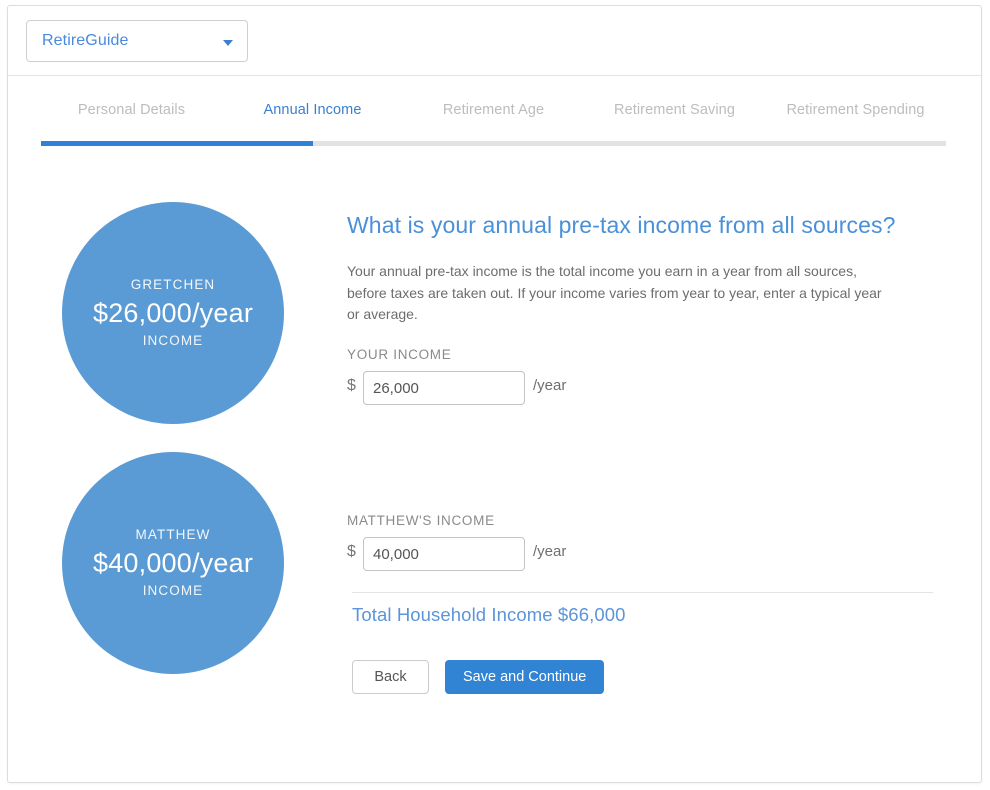 The height and width of the screenshot is (790, 990). What do you see at coordinates (137, 41) in the screenshot?
I see `app-selector-dropdown: RetireGuide` at bounding box center [137, 41].